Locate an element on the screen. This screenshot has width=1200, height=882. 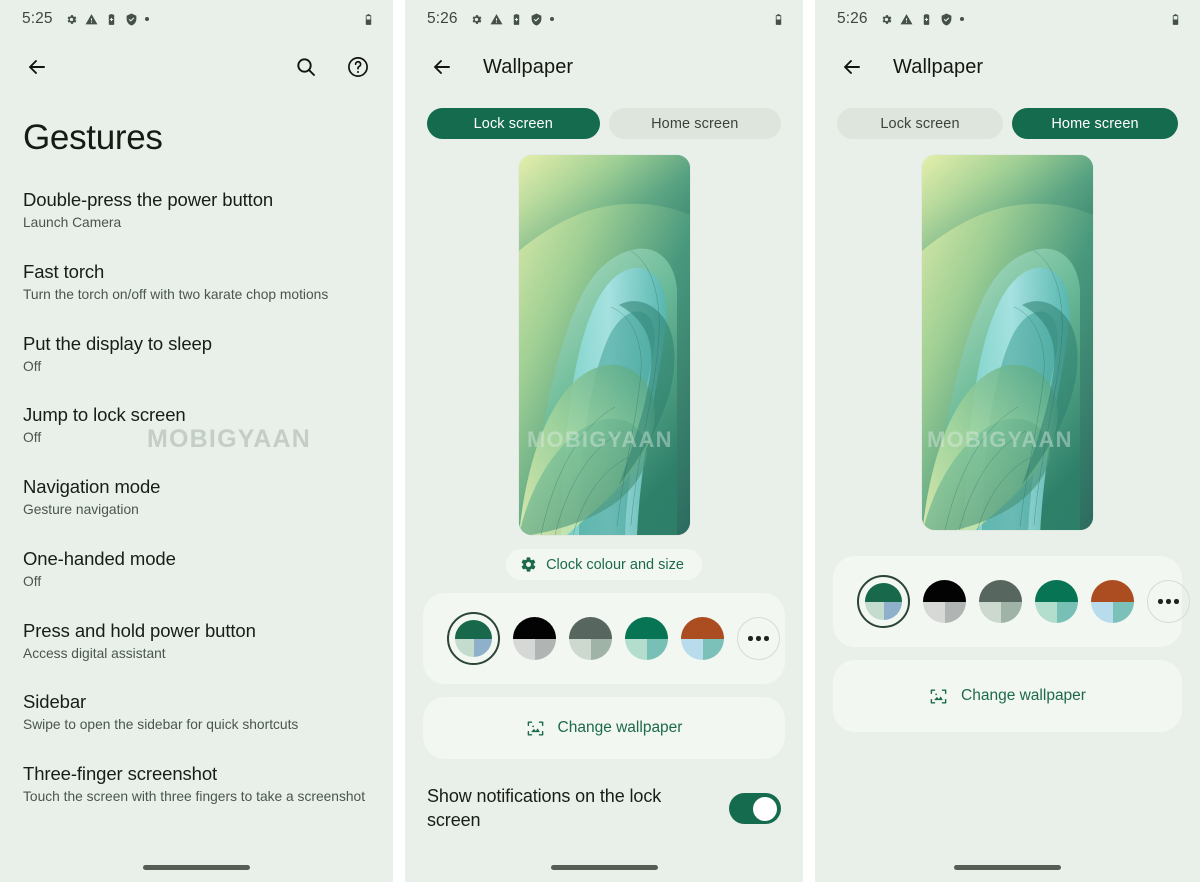
list-item: Jump to lock screen Off is located at coordinates (196, 425).